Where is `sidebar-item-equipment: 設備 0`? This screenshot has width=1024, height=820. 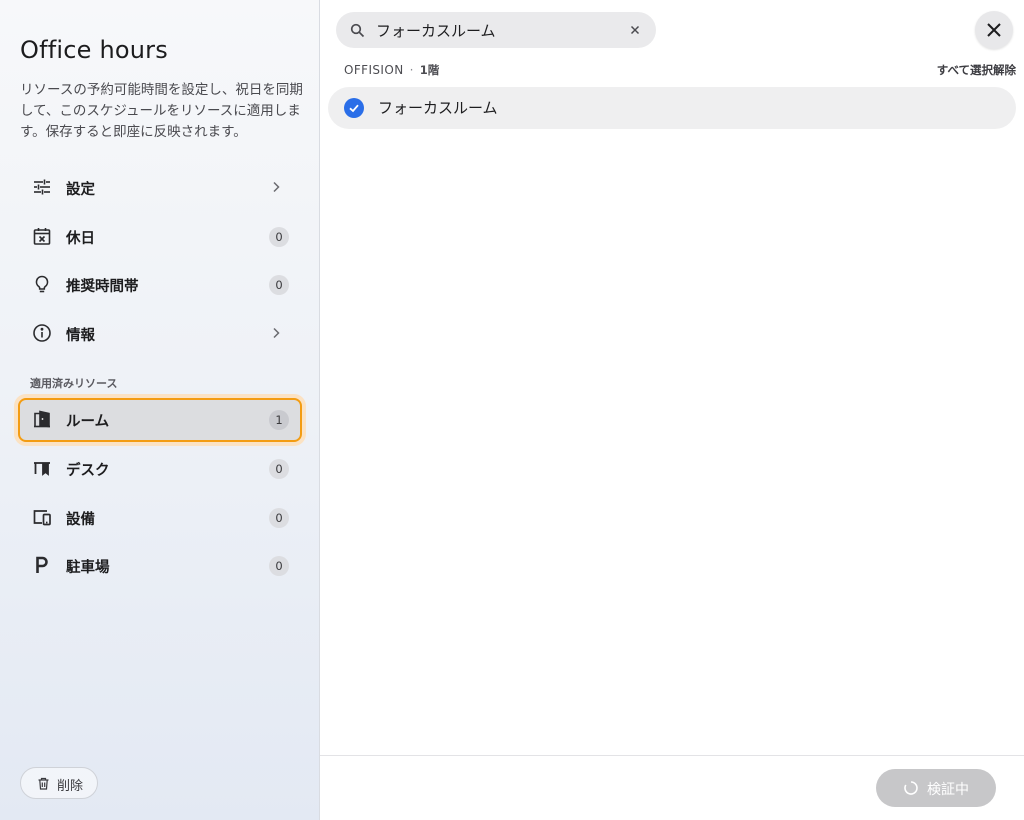
sidebar-item-equipment: 設備 0 is located at coordinates (160, 518).